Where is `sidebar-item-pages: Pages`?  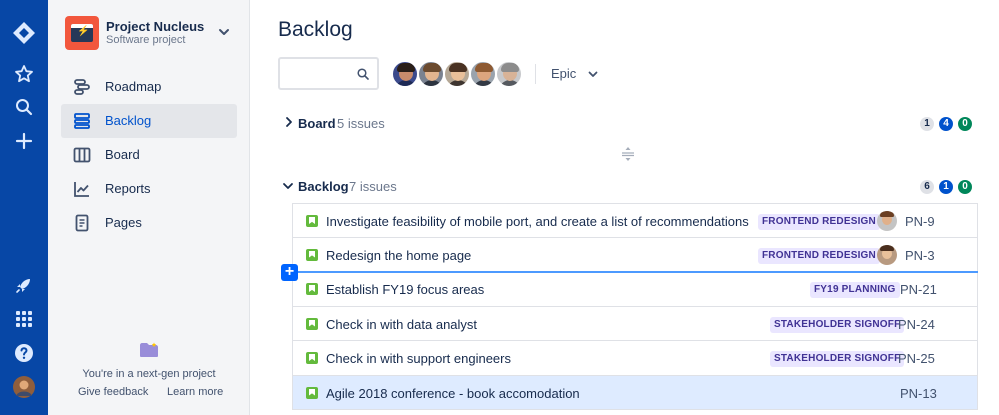
sidebar-item-pages: Pages is located at coordinates (149, 223).